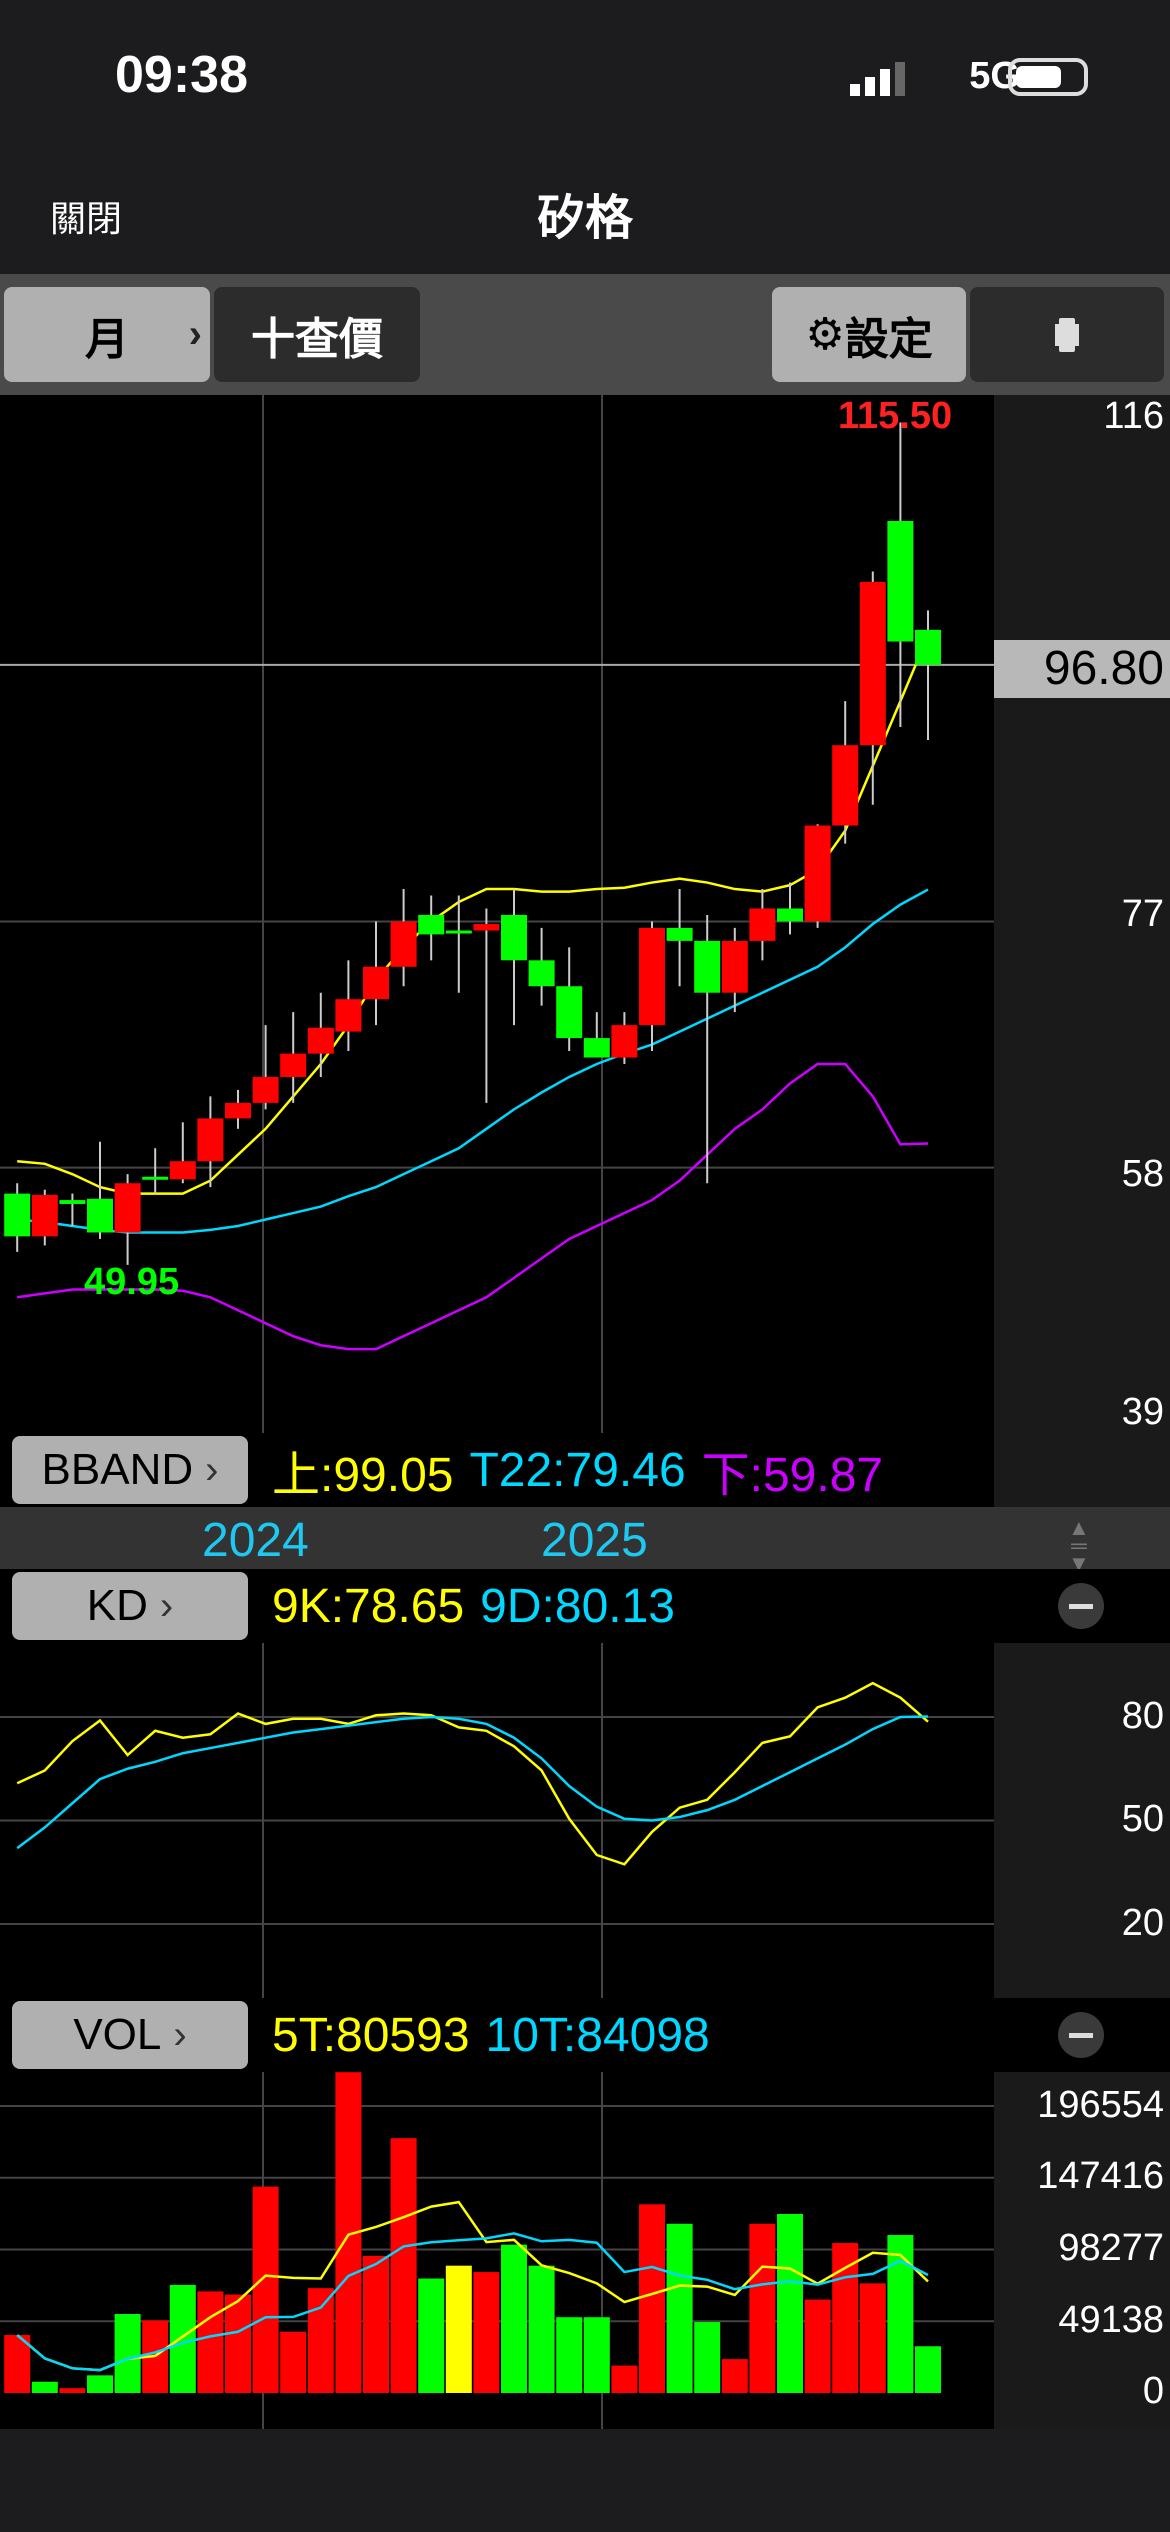  I want to click on settings-button: ⚙ 設定, so click(869, 334).